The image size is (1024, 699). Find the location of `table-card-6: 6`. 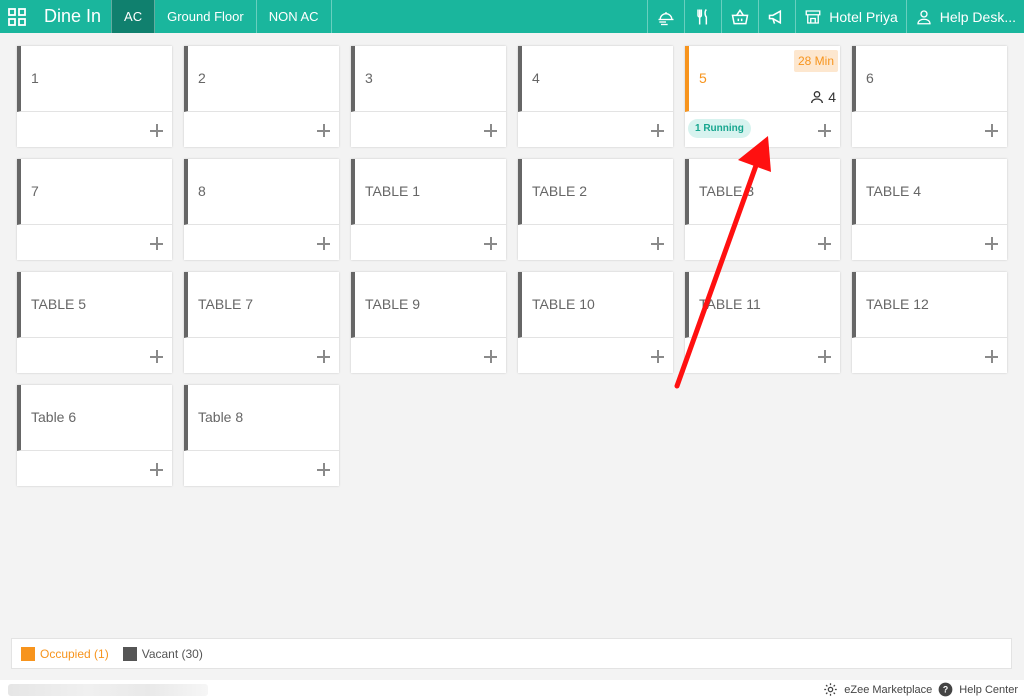

table-card-6: 6 is located at coordinates (929, 96).